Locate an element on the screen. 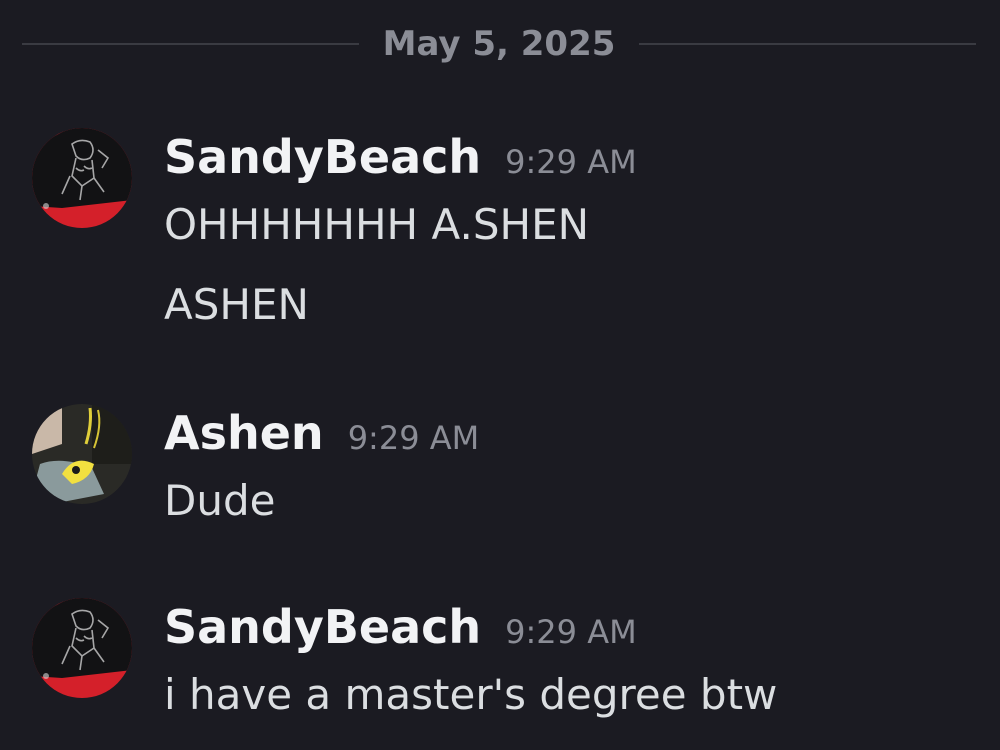 This screenshot has width=1000, height=750. message-header: Ashen 9:29 AM is located at coordinates (321, 433).